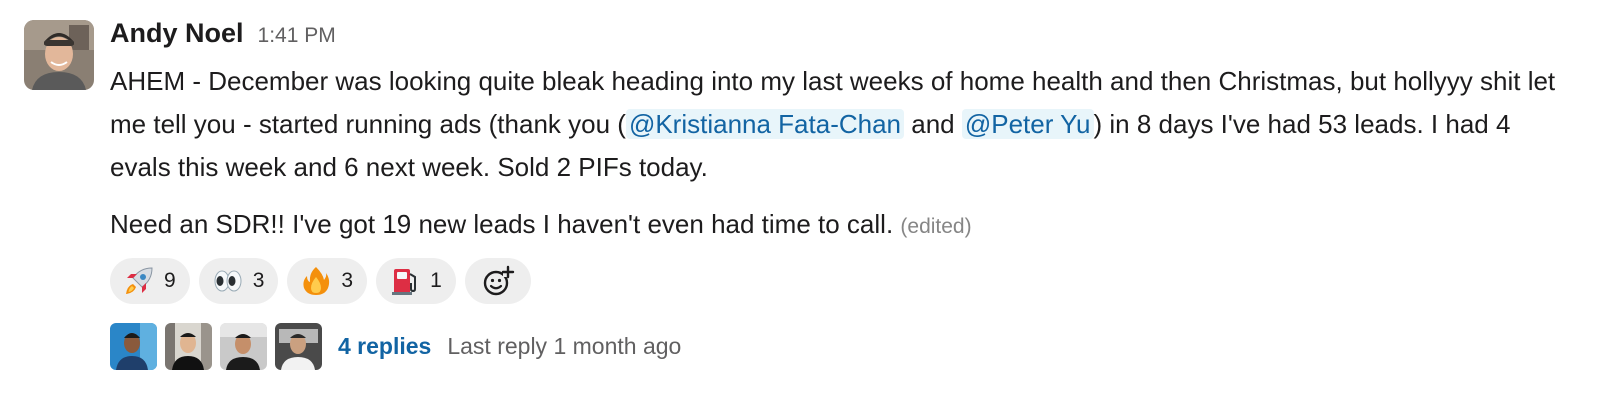 The width and height of the screenshot is (1616, 406). What do you see at coordinates (845, 346) in the screenshot?
I see `thread-summary: 4 replies Last reply 1 month ago` at bounding box center [845, 346].